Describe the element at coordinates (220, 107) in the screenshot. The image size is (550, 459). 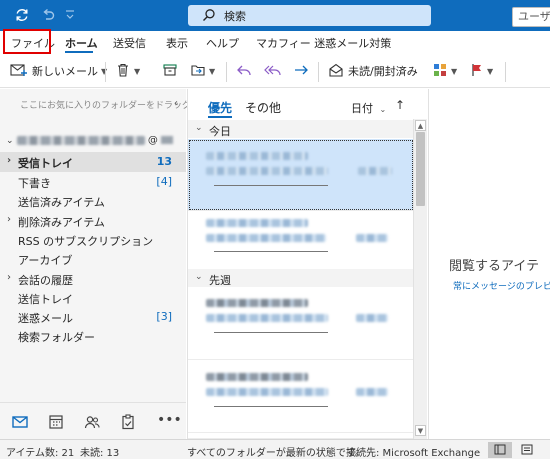
I see `tab-focused: 優先` at that location.